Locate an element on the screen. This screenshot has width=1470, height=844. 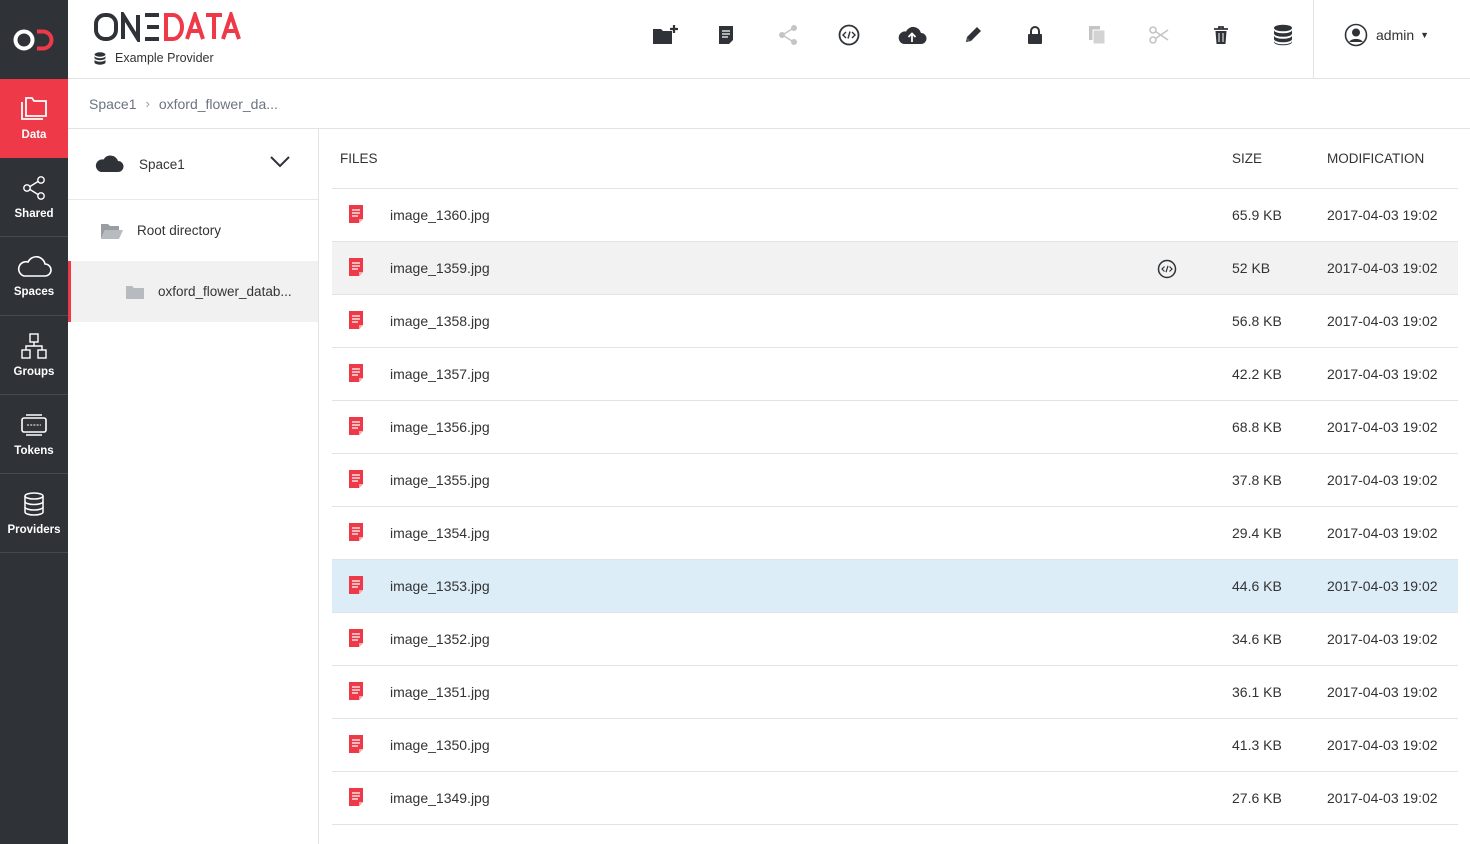
distribution-button is located at coordinates (1283, 35).